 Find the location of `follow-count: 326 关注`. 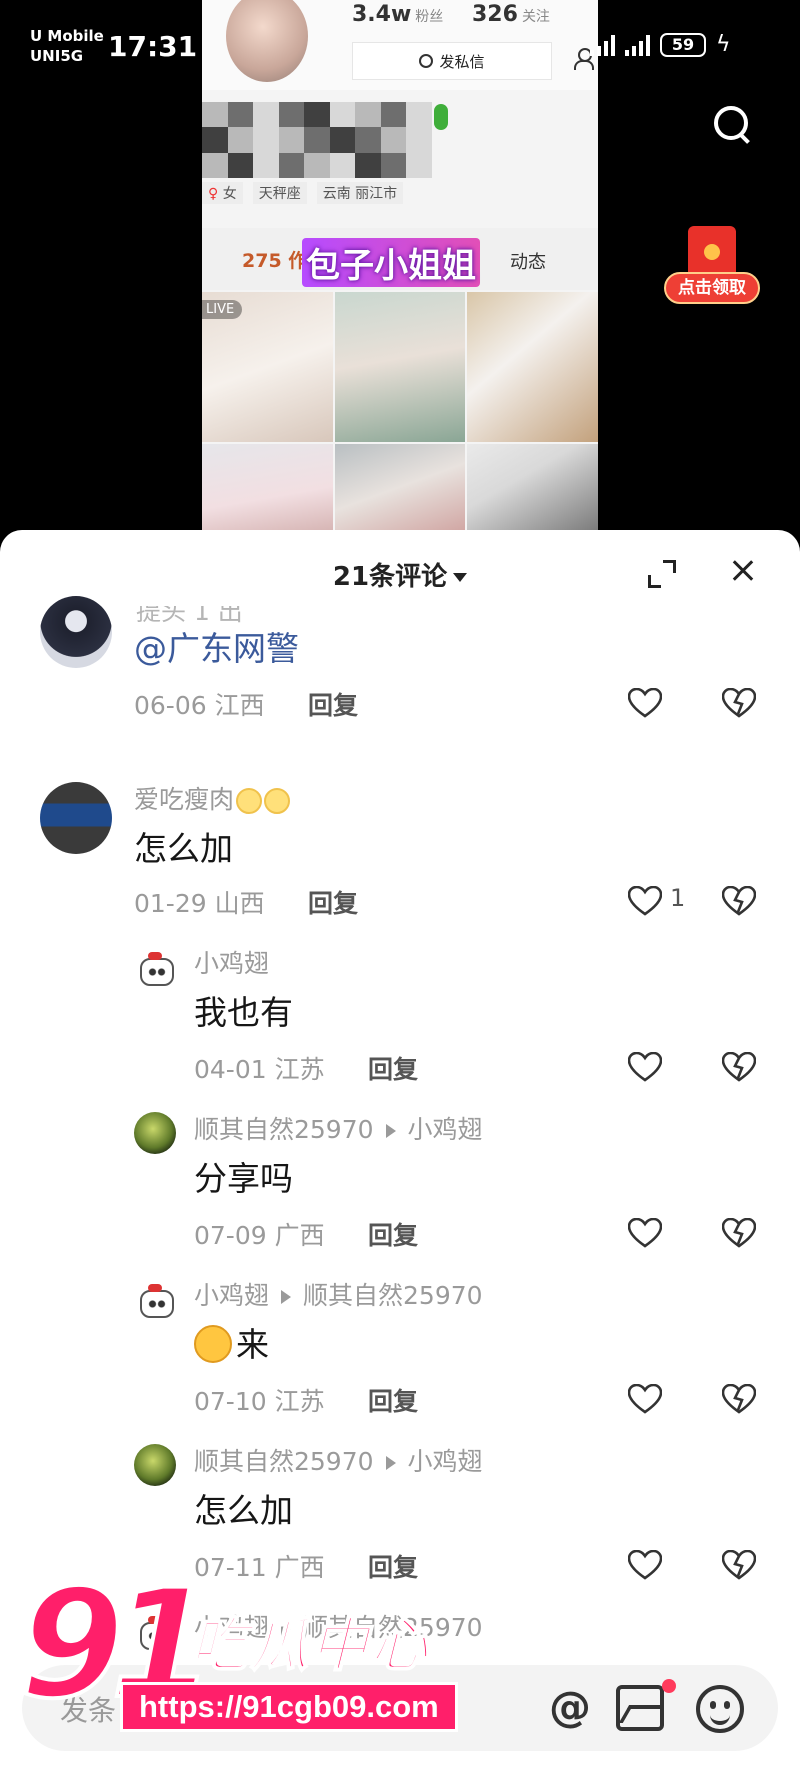

follow-count: 326 关注 is located at coordinates (511, 14).